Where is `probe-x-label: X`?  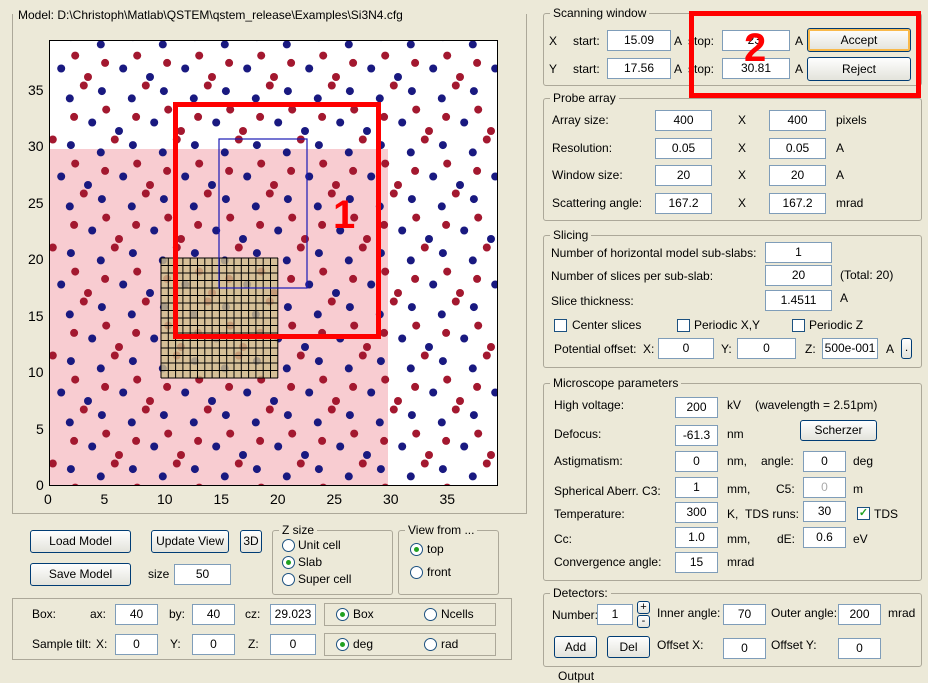 probe-x-label: X is located at coordinates (742, 120).